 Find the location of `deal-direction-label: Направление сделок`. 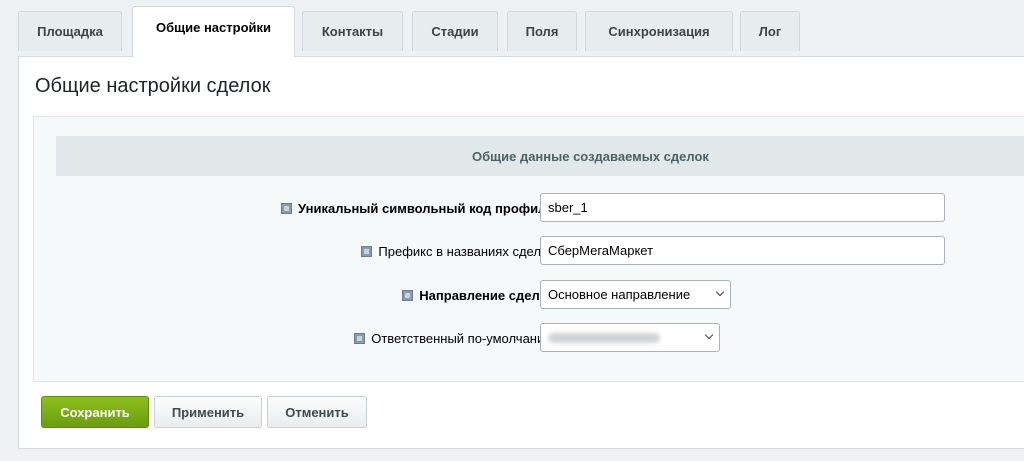

deal-direction-label: Направление сделок is located at coordinates (478, 295).